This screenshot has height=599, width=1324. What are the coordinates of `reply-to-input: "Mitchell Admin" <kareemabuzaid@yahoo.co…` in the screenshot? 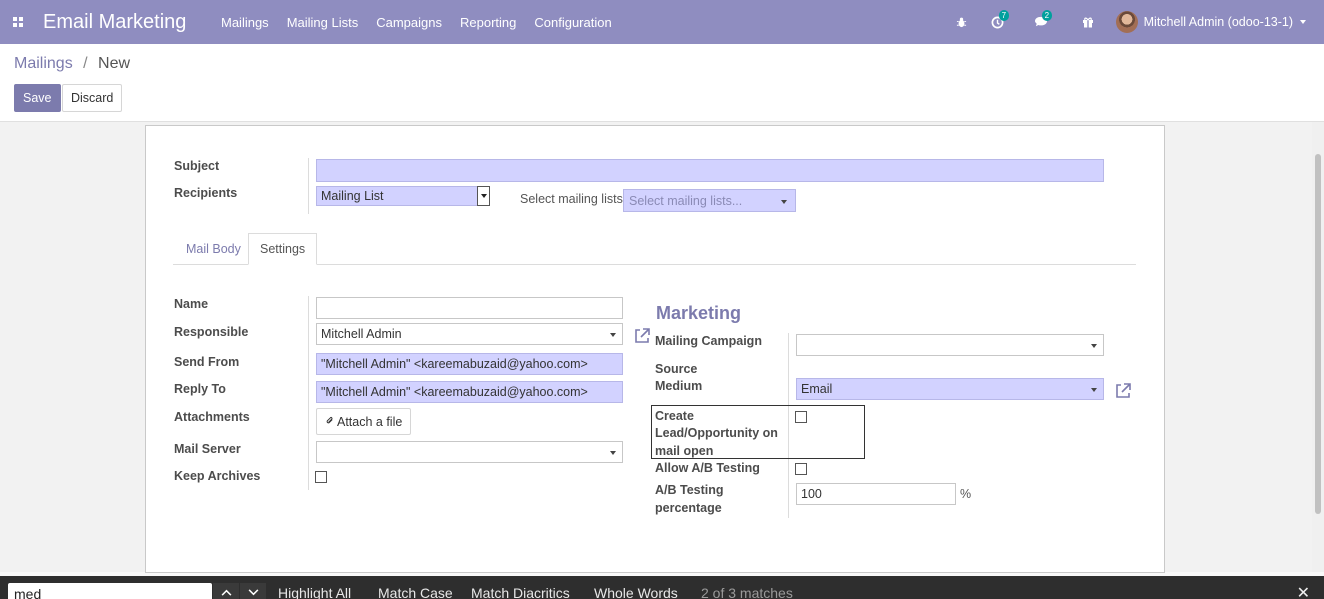 It's located at (469, 392).